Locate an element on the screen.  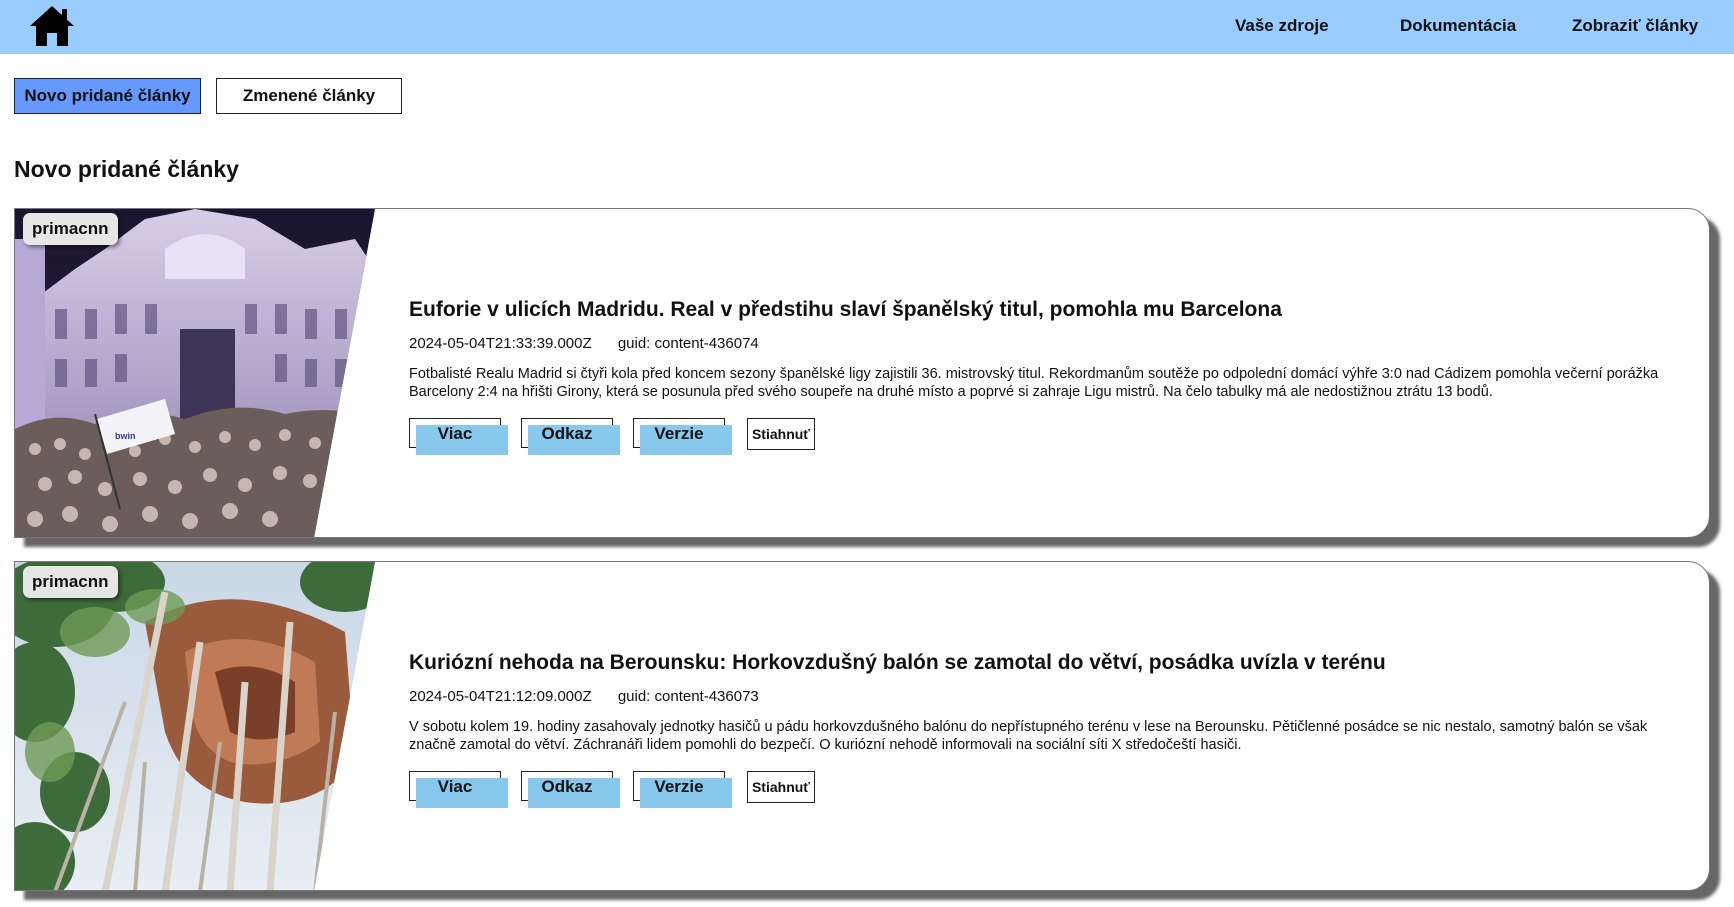
tab-new-articles: Novo pridané články is located at coordinates (107, 96).